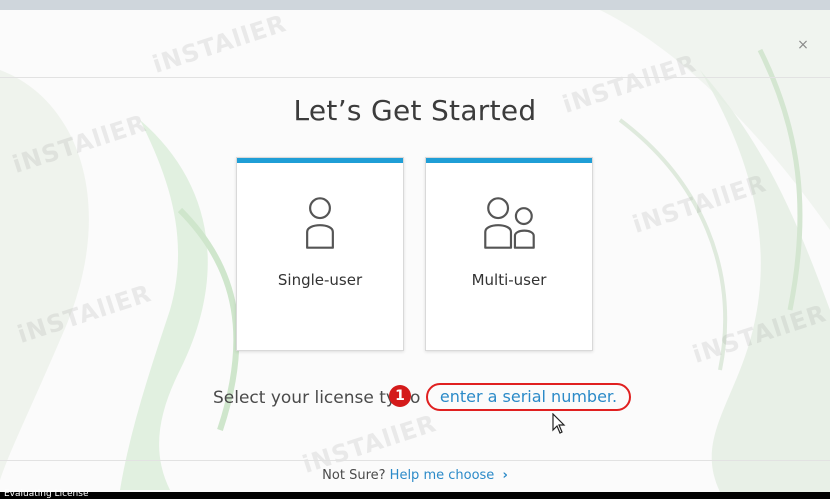 The image size is (830, 499). I want to click on mouse-pointer-icon, so click(559, 423).